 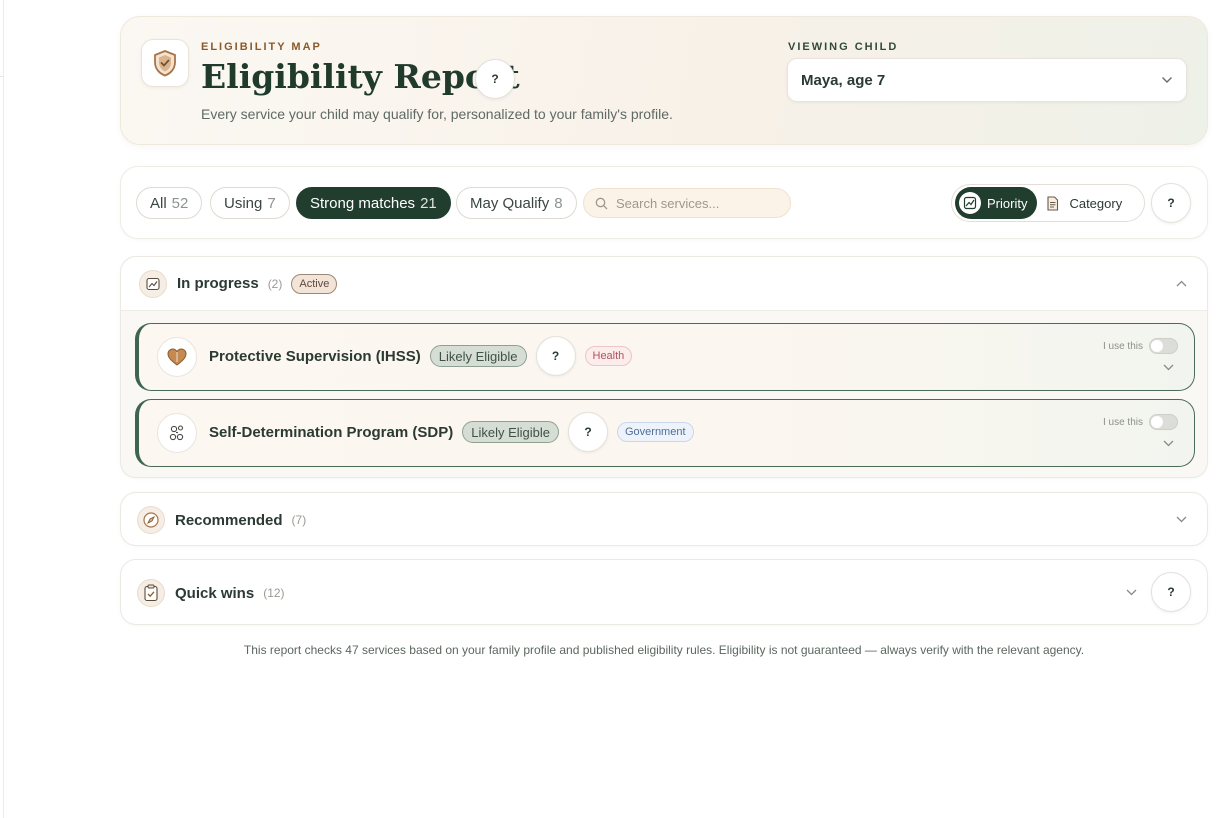 What do you see at coordinates (510, 203) in the screenshot?
I see `pill-label: May Qualify` at bounding box center [510, 203].